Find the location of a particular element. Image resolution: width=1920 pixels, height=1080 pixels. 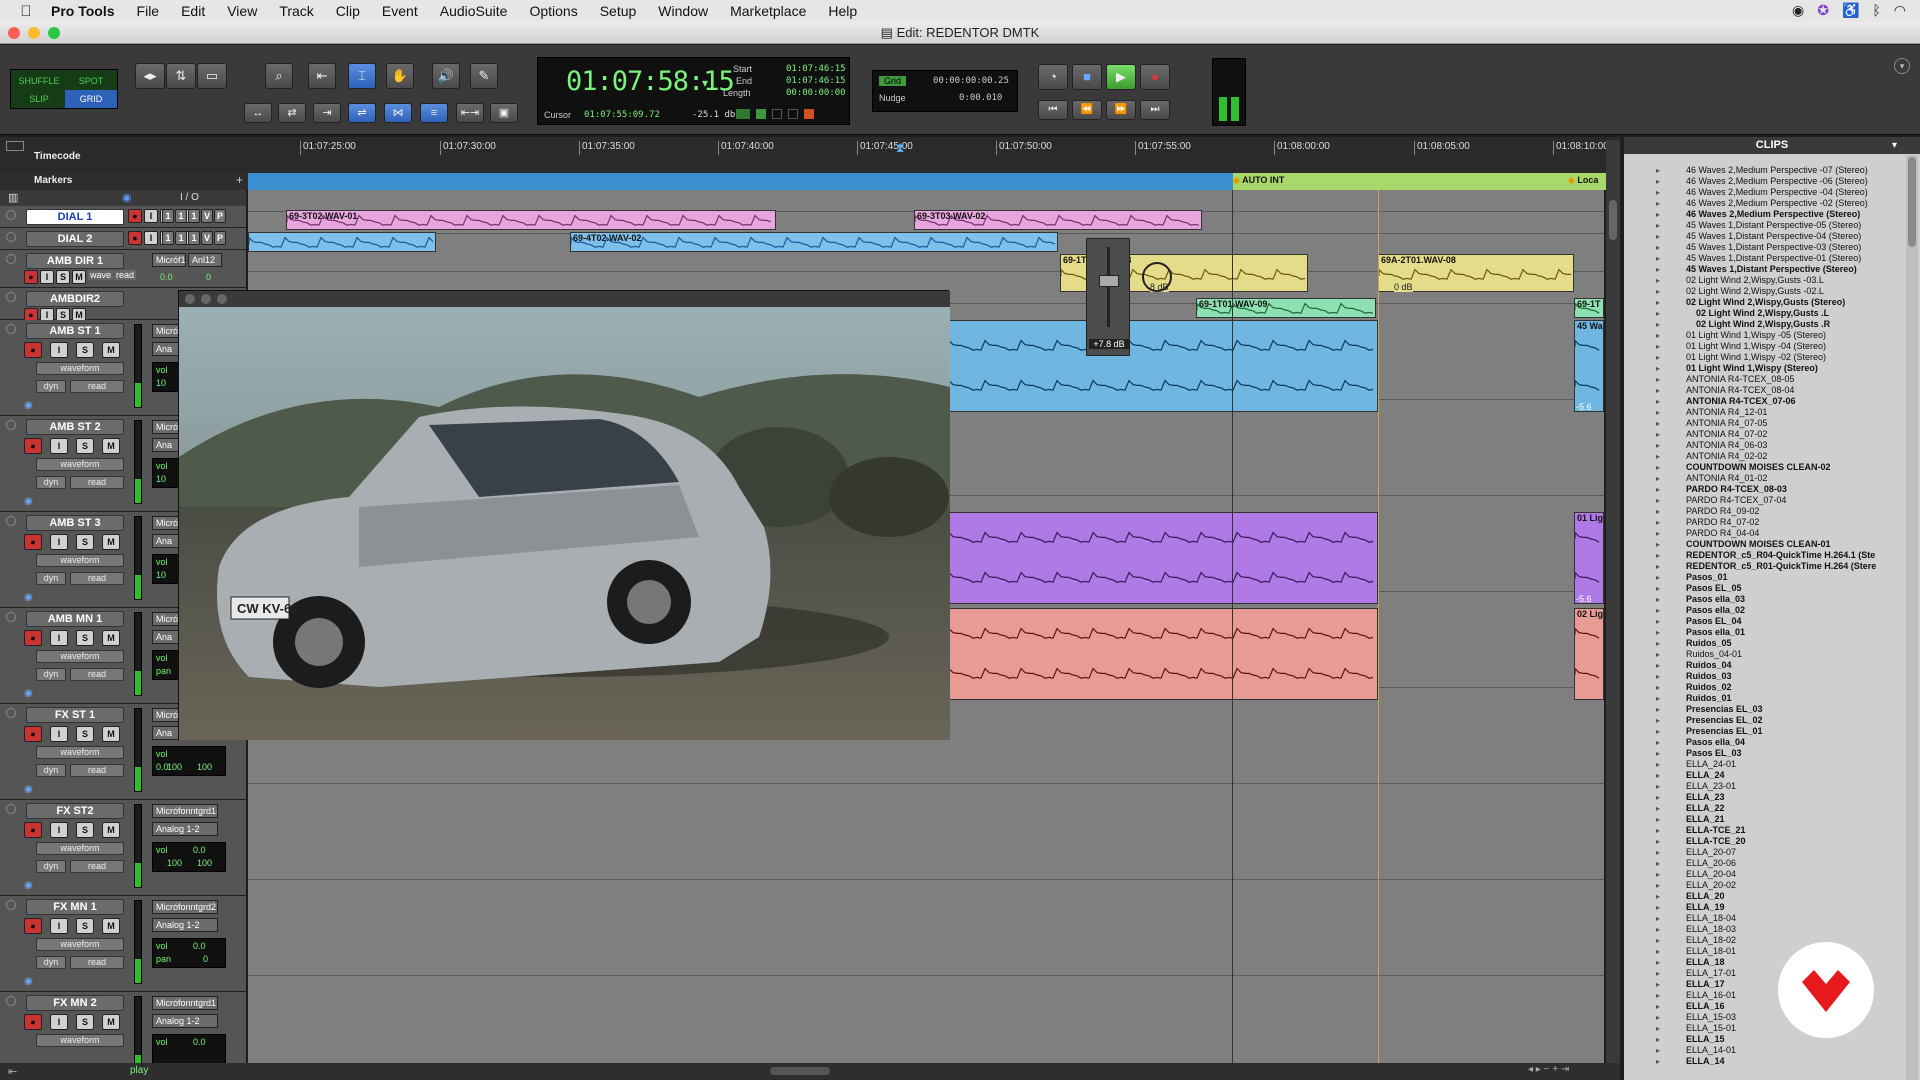

track-io-button: V is located at coordinates (207, 216).